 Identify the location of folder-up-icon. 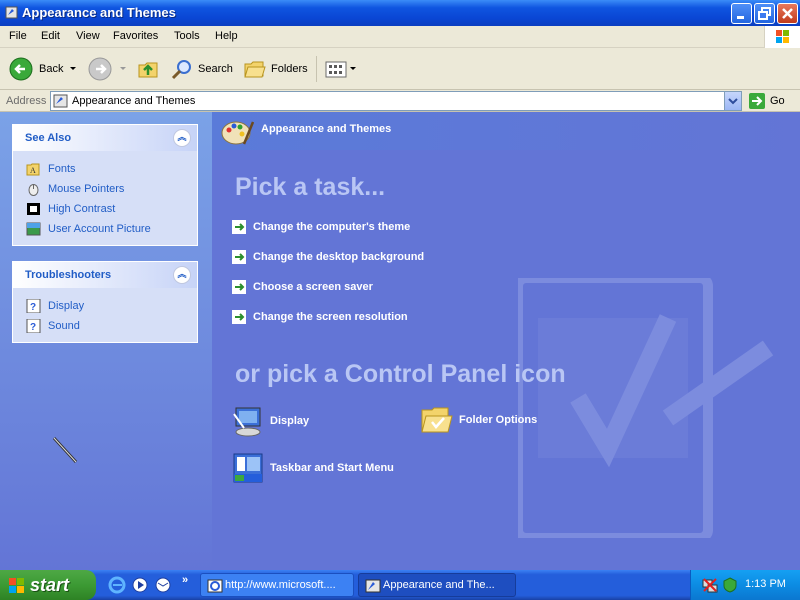
(148, 70).